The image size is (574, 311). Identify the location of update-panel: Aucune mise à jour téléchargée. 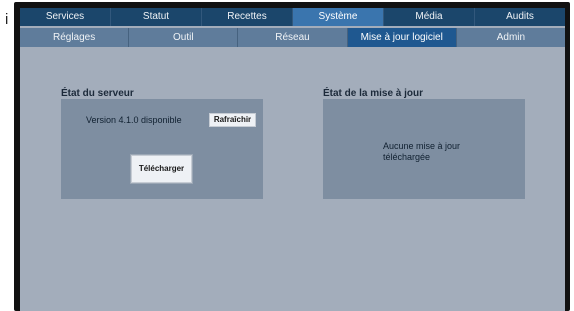
(424, 149).